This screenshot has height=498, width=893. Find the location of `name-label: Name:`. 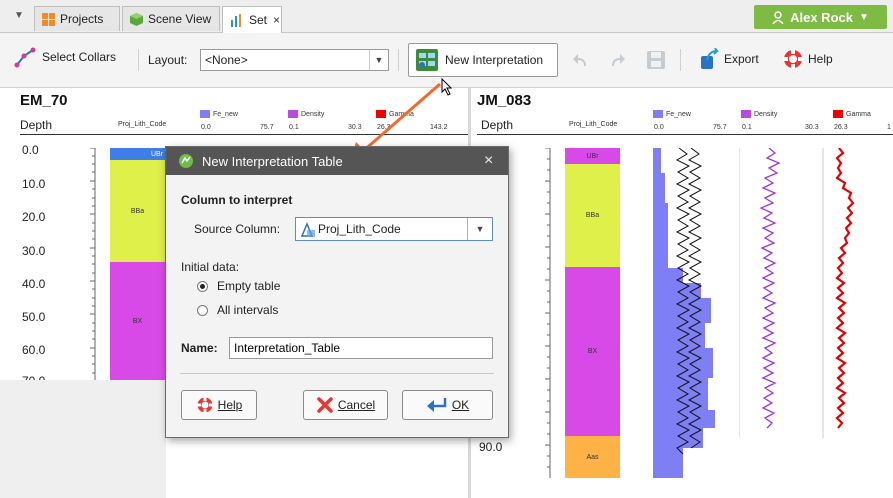

name-label: Name: is located at coordinates (199, 348).